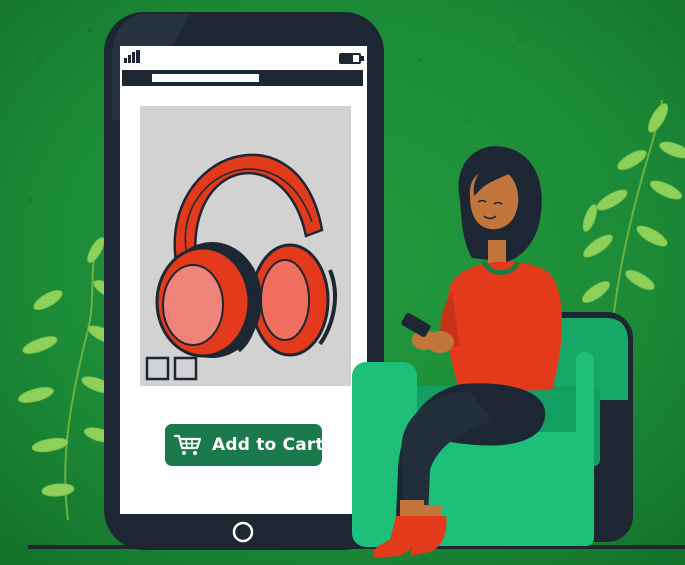 The width and height of the screenshot is (685, 565). What do you see at coordinates (205, 78) in the screenshot?
I see `title-placeholder-line` at bounding box center [205, 78].